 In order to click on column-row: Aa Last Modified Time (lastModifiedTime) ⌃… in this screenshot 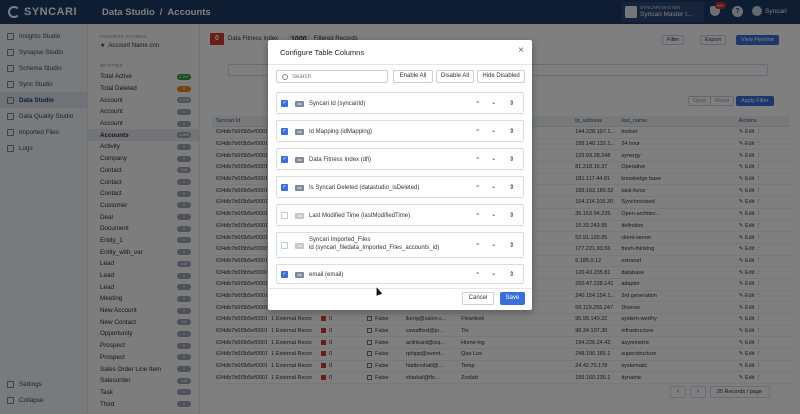, I will do `click(400, 215)`.